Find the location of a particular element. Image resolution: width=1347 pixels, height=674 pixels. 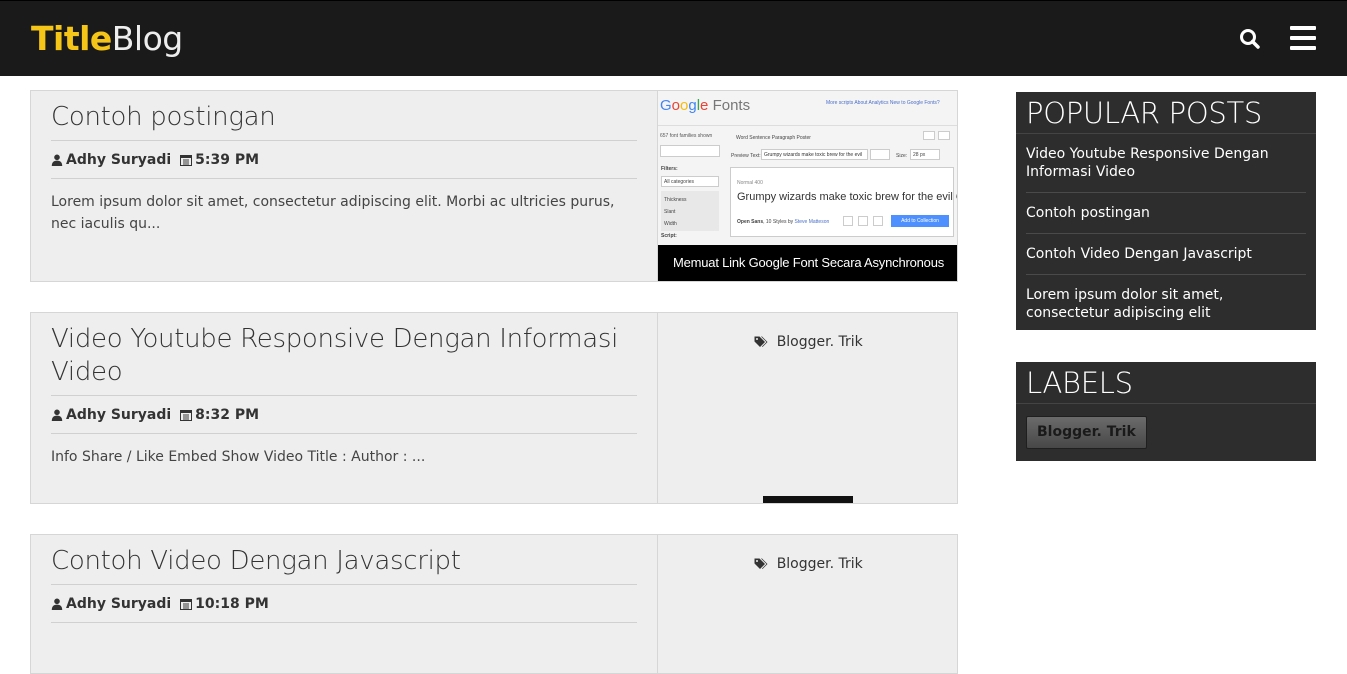

thumb-count: 657 font families shown is located at coordinates (686, 136).